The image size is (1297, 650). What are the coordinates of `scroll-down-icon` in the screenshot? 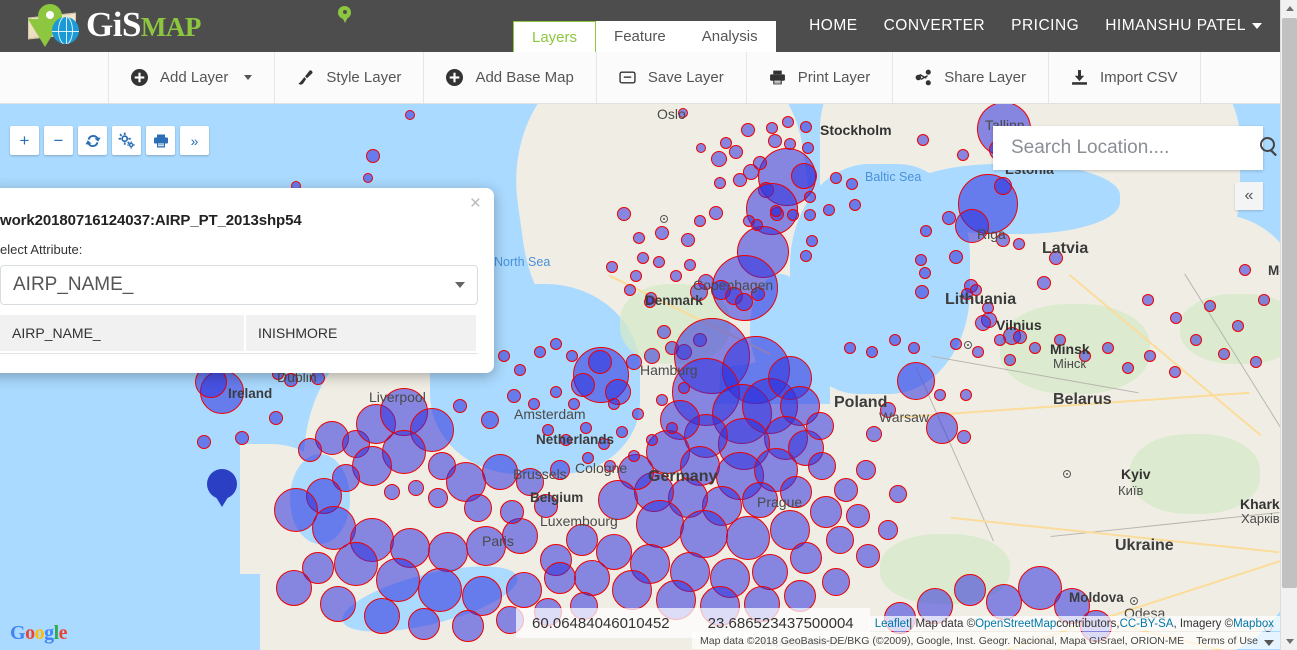 It's located at (1289, 641).